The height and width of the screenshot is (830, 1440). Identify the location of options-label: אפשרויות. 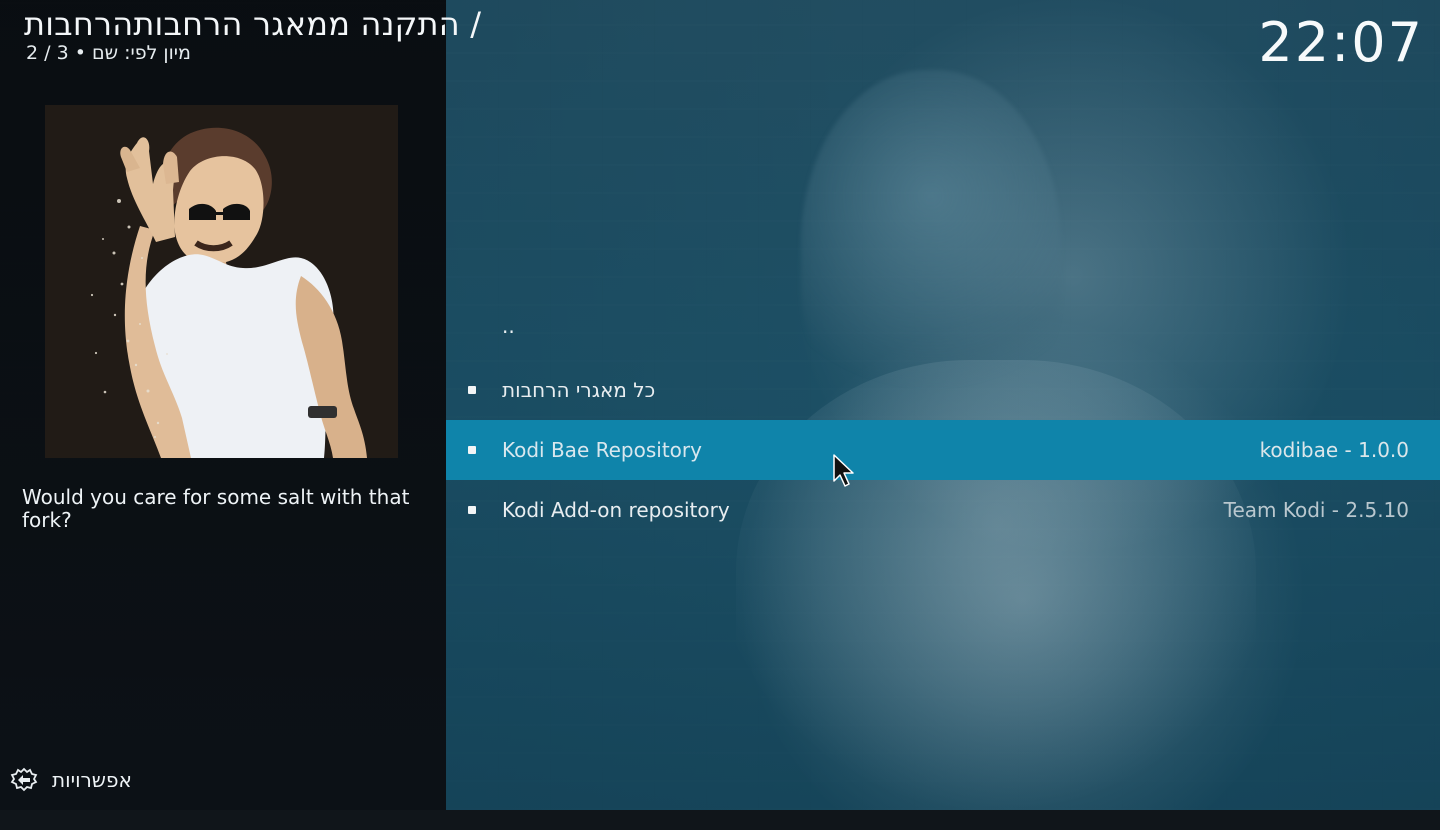
(92, 780).